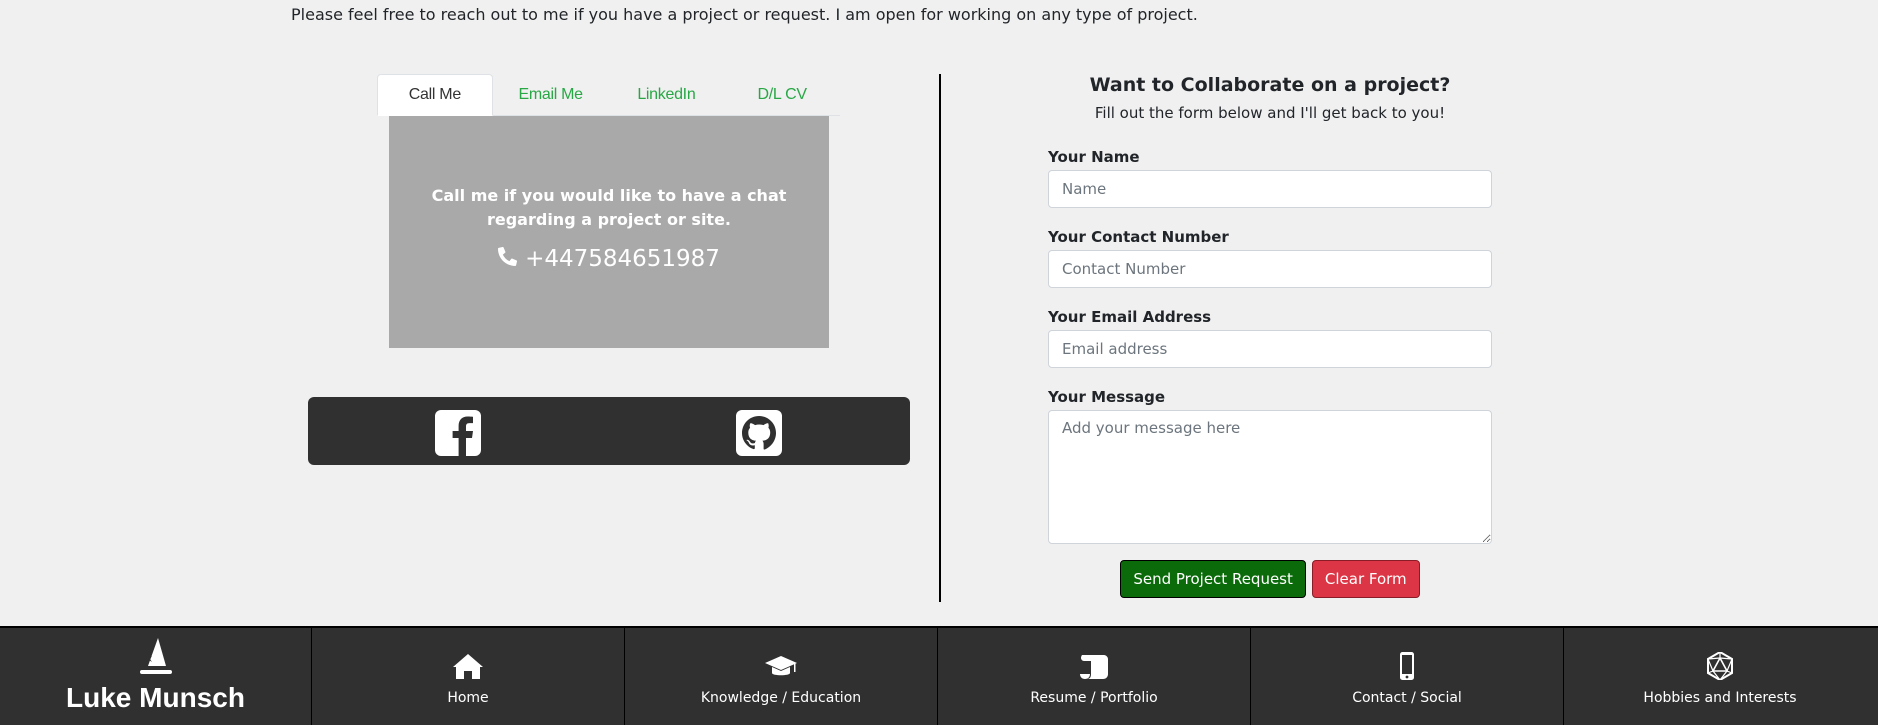 This screenshot has height=725, width=1878. What do you see at coordinates (1094, 697) in the screenshot?
I see `nav-label-resume-portfolio: Resume / Portfolio` at bounding box center [1094, 697].